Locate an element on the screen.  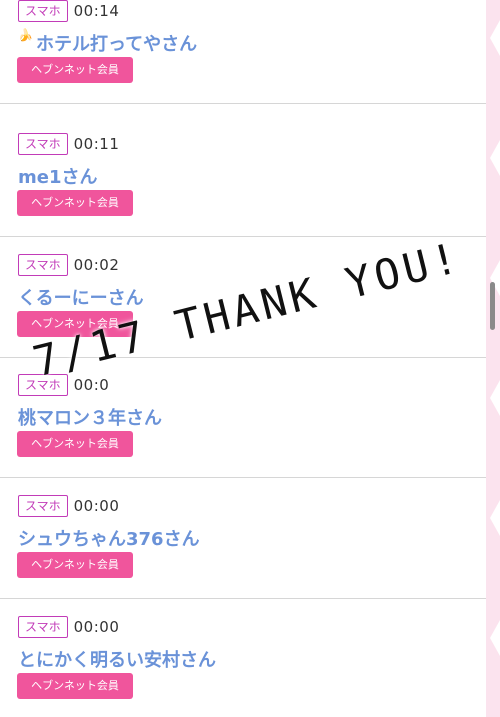
visit-time: 00:02 is located at coordinates (96, 265).